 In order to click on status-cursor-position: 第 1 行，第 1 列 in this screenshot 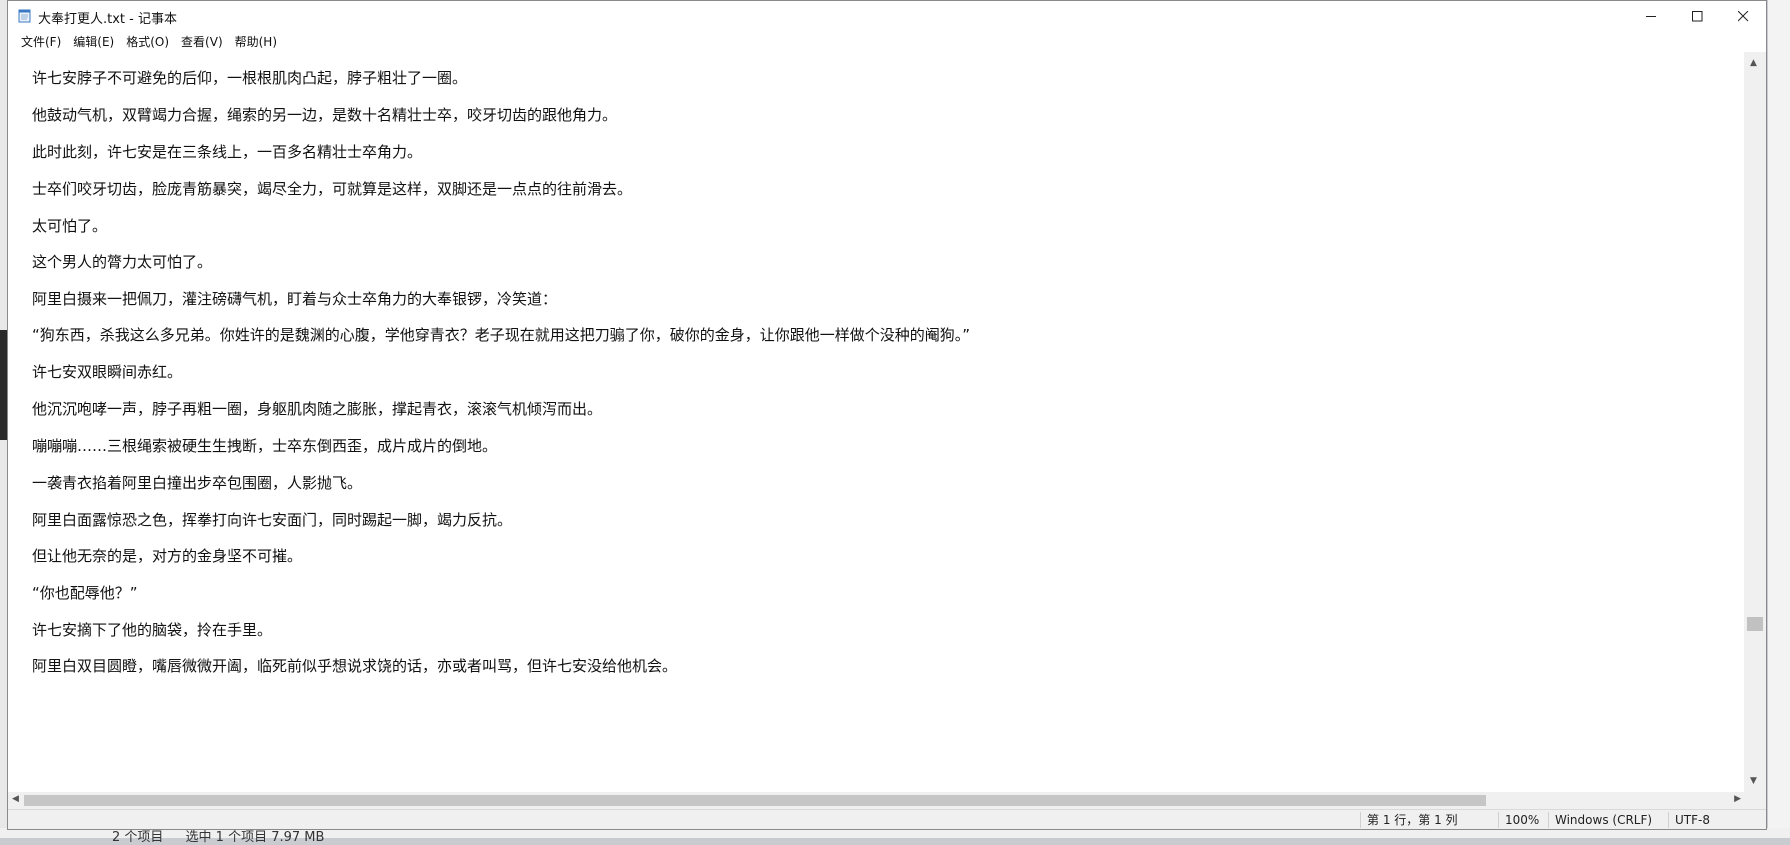, I will do `click(1409, 820)`.